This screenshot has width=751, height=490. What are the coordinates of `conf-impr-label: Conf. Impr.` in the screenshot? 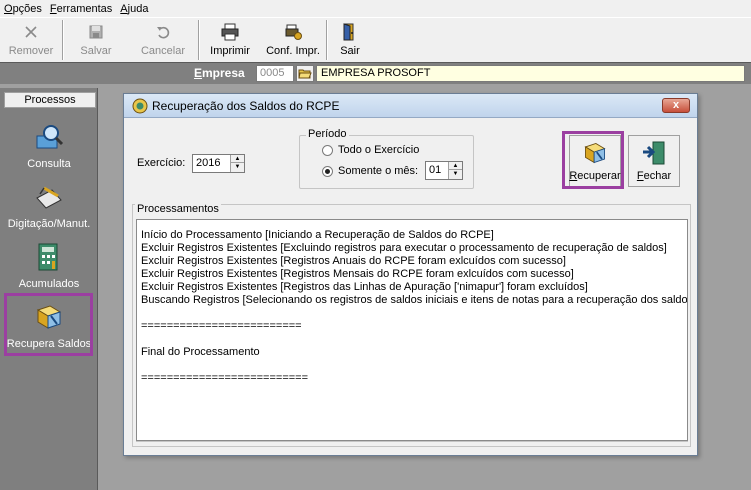 It's located at (293, 51).